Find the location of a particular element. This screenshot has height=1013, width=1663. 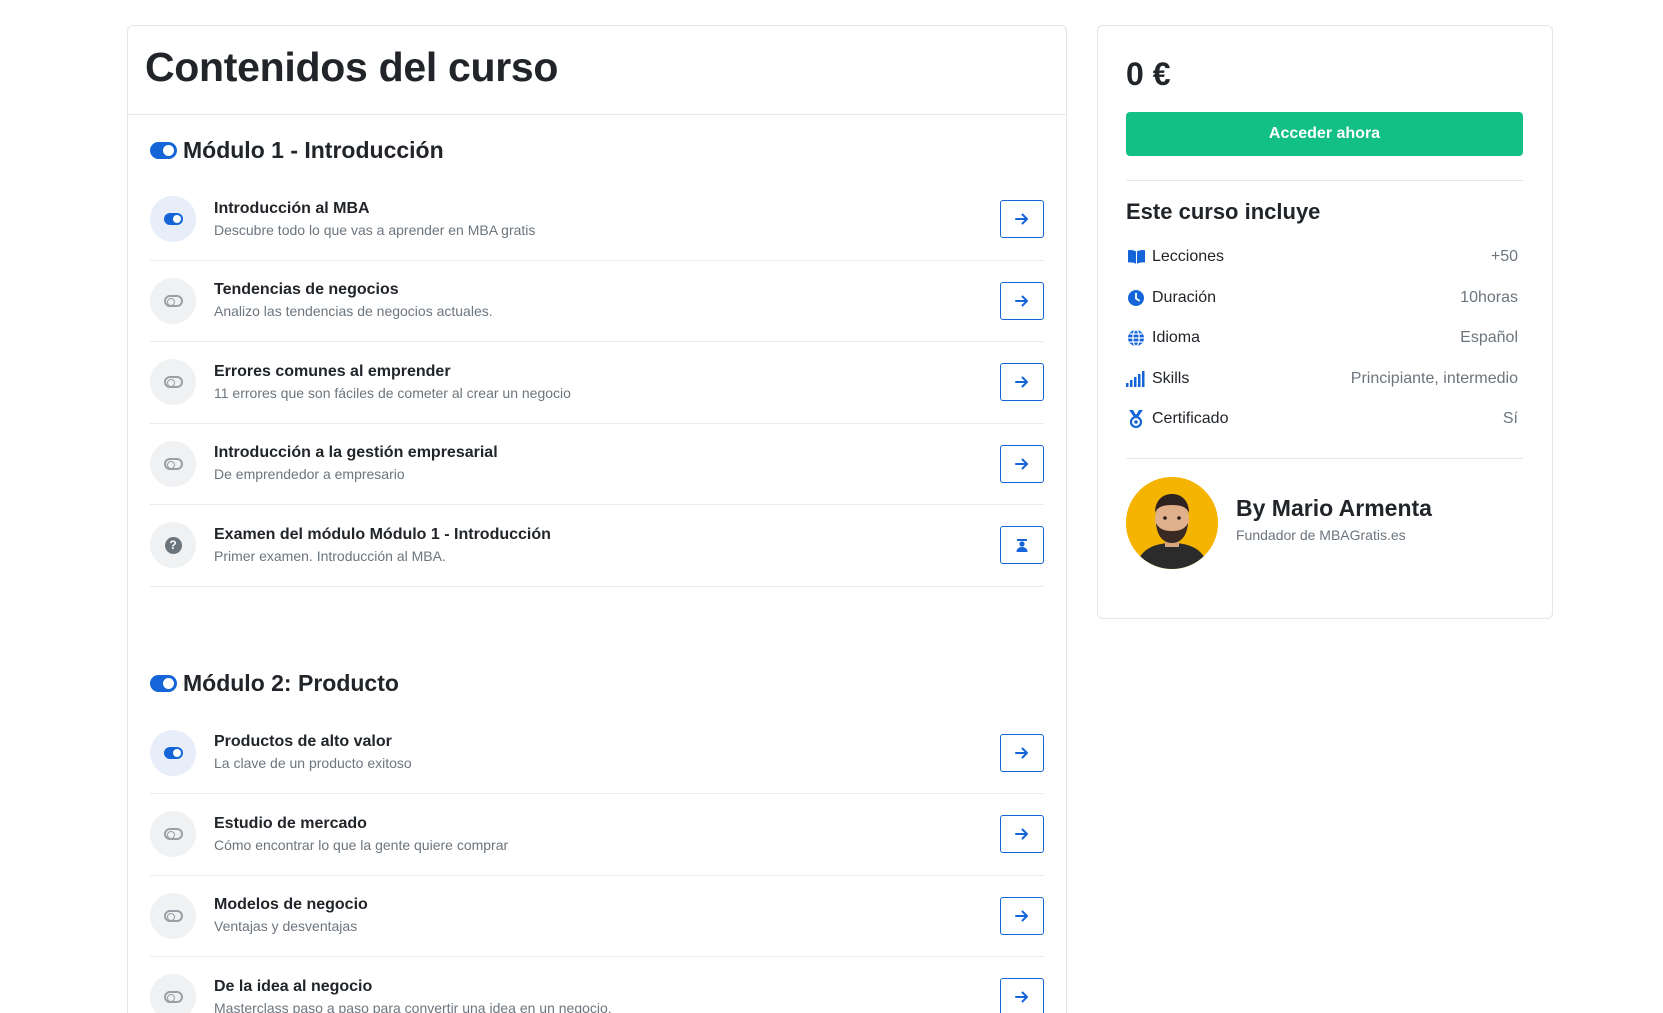

question-circle-icon: ? is located at coordinates (173, 545).